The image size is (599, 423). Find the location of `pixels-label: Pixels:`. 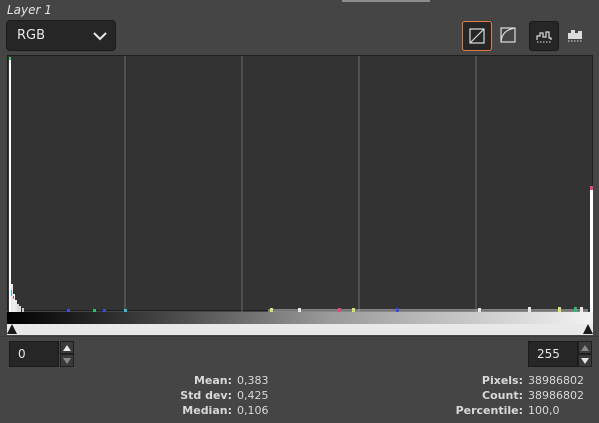

pixels-label: Pixels: is located at coordinates (502, 380).